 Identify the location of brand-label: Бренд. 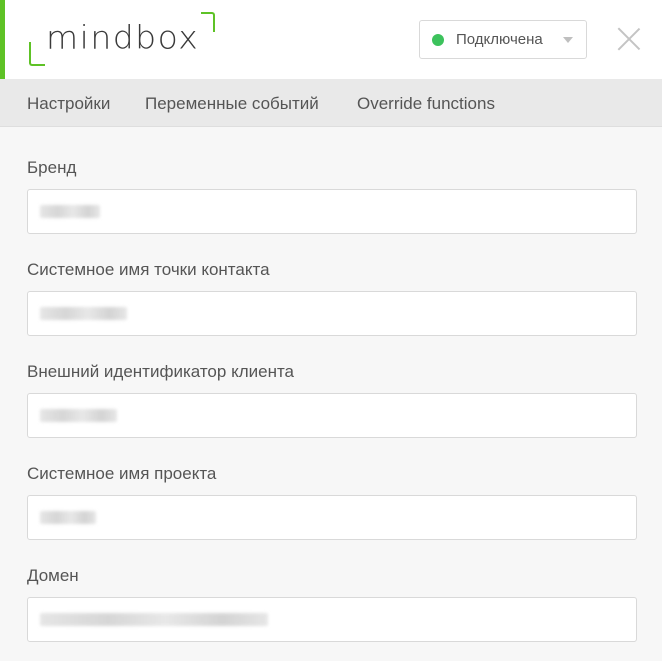
(52, 167).